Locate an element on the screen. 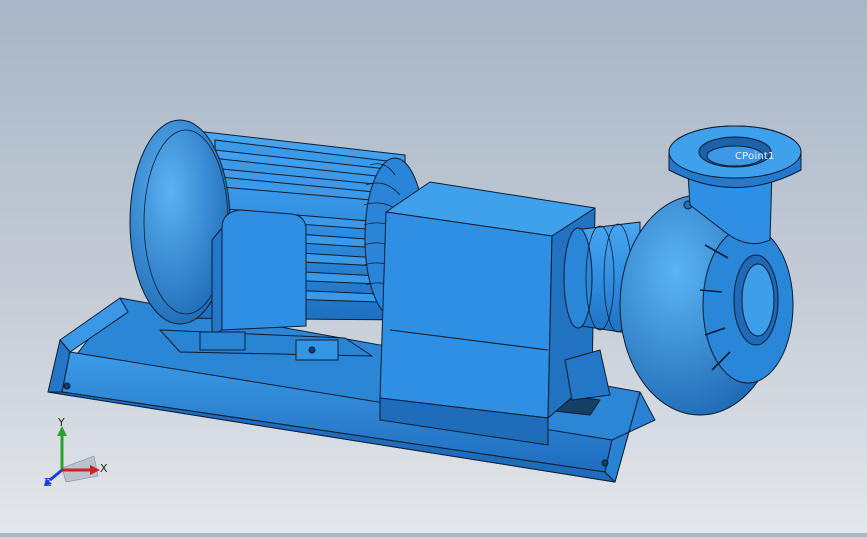 This screenshot has width=867, height=537. bearing-frame is located at coordinates (487, 313).